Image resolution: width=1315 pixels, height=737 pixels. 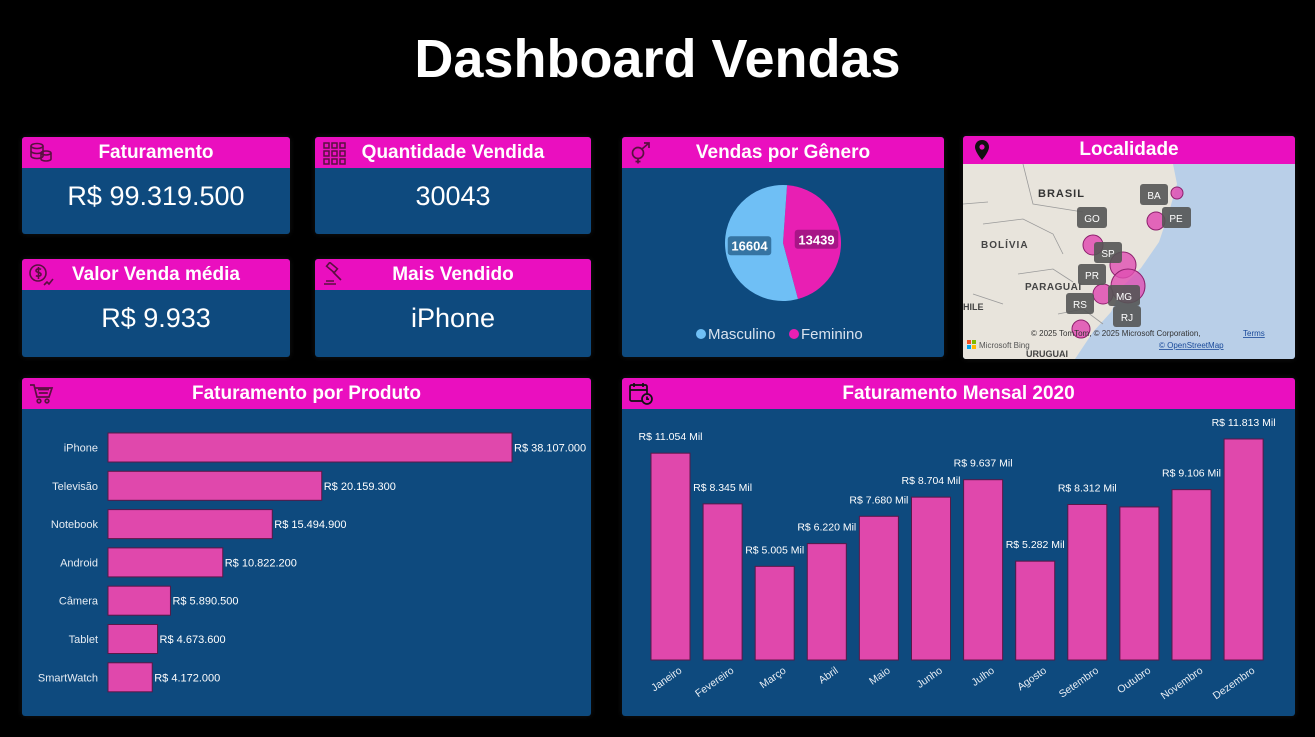 I want to click on map-state-tag-pr: PR, so click(x=1092, y=274).